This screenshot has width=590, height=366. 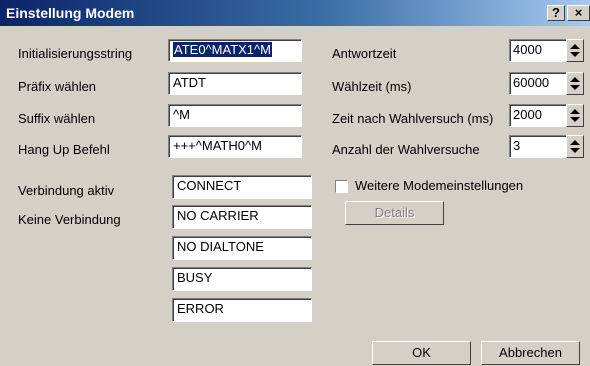 I want to click on hangup-label: Hang Up Befehl, so click(x=64, y=149).